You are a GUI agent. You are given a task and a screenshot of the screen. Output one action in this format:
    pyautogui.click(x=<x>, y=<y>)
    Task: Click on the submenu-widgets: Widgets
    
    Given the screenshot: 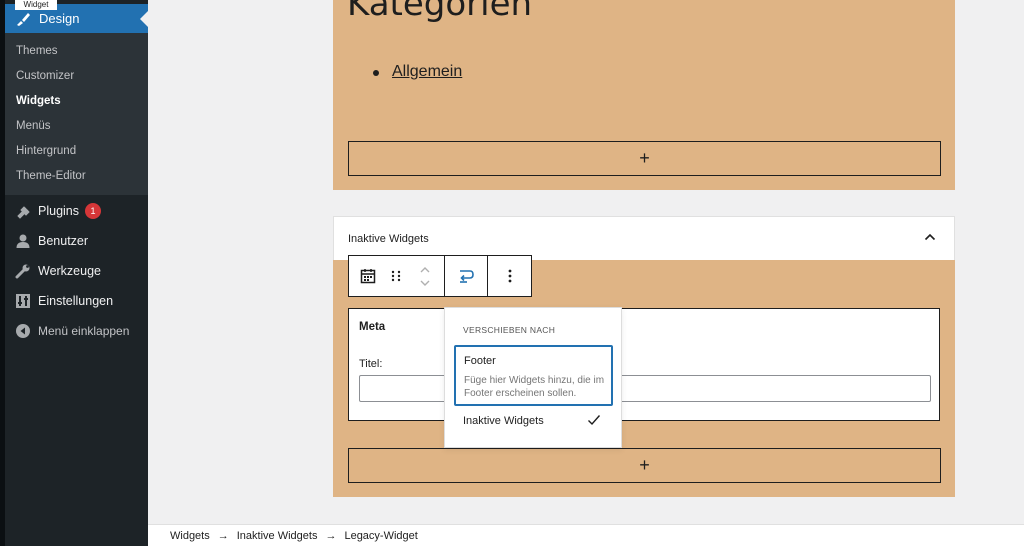 What is the action you would take?
    pyautogui.click(x=38, y=101)
    